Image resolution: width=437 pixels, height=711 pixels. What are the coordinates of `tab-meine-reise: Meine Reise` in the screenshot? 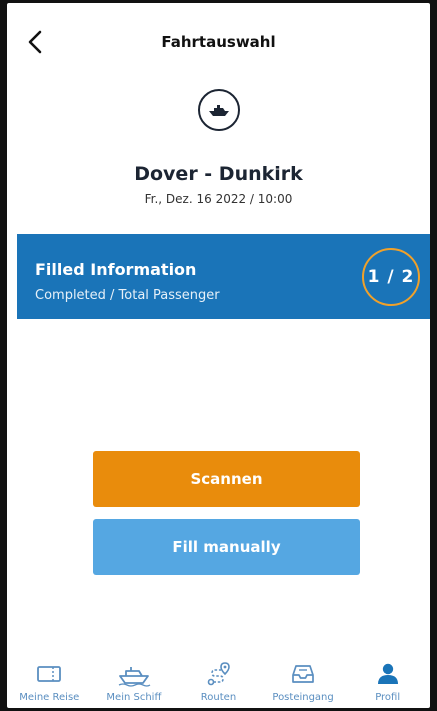 It's located at (49, 680).